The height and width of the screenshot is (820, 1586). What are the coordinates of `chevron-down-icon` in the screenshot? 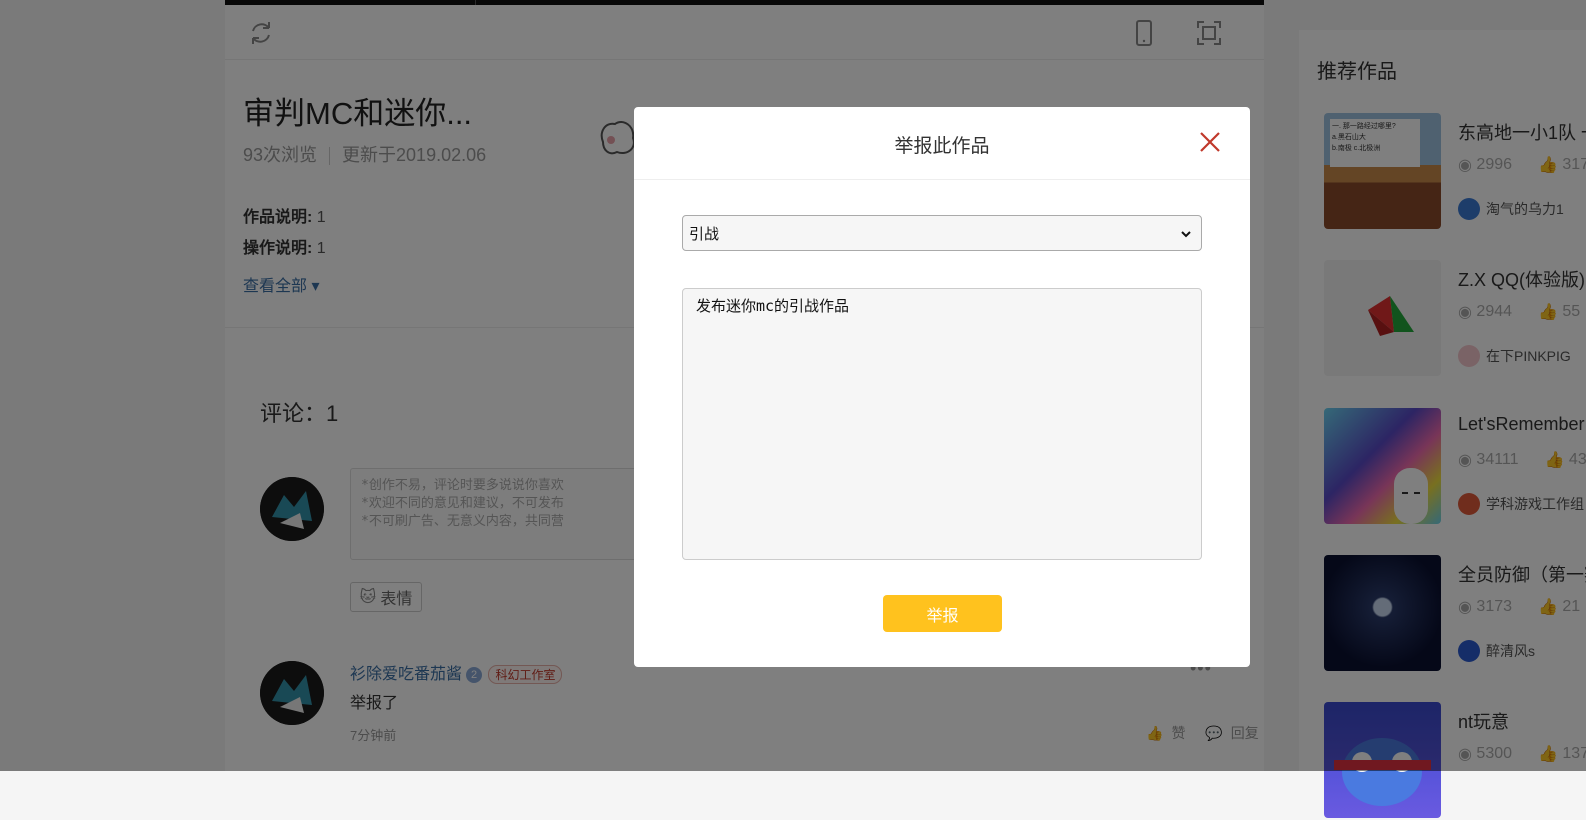 It's located at (1186, 234).